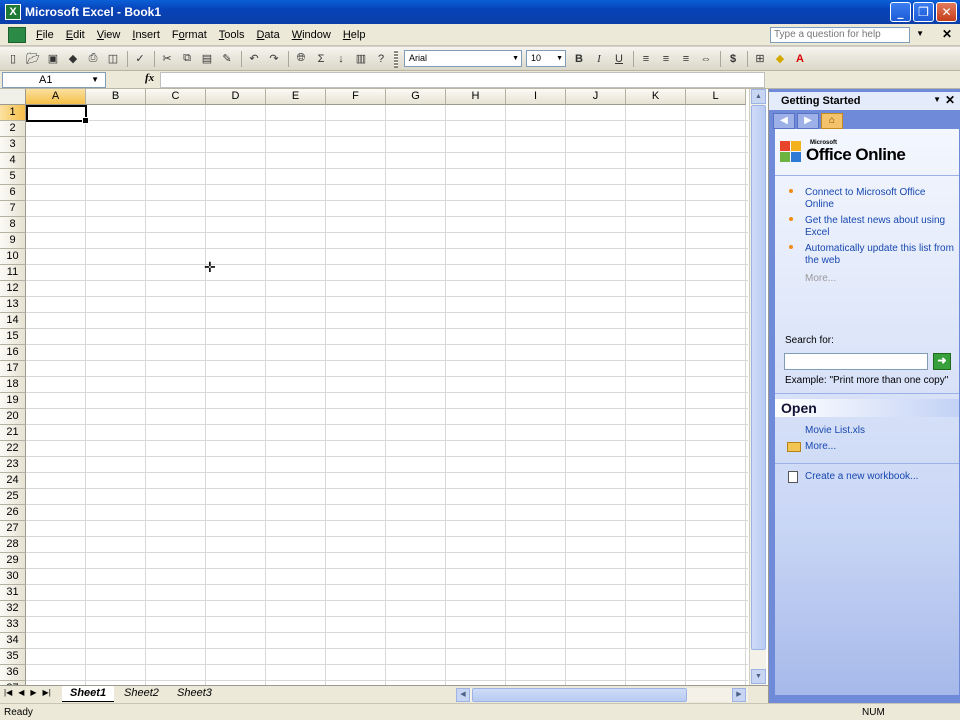 Image resolution: width=960 pixels, height=720 pixels. Describe the element at coordinates (396, 58) in the screenshot. I see `toolbar-grip` at that location.